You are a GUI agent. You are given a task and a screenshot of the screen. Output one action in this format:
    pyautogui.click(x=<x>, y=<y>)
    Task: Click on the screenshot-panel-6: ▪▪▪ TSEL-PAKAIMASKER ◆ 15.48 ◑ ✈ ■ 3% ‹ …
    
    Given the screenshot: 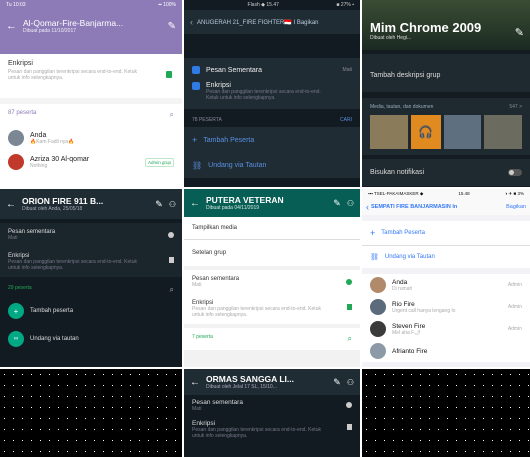 What is the action you would take?
    pyautogui.click(x=446, y=278)
    